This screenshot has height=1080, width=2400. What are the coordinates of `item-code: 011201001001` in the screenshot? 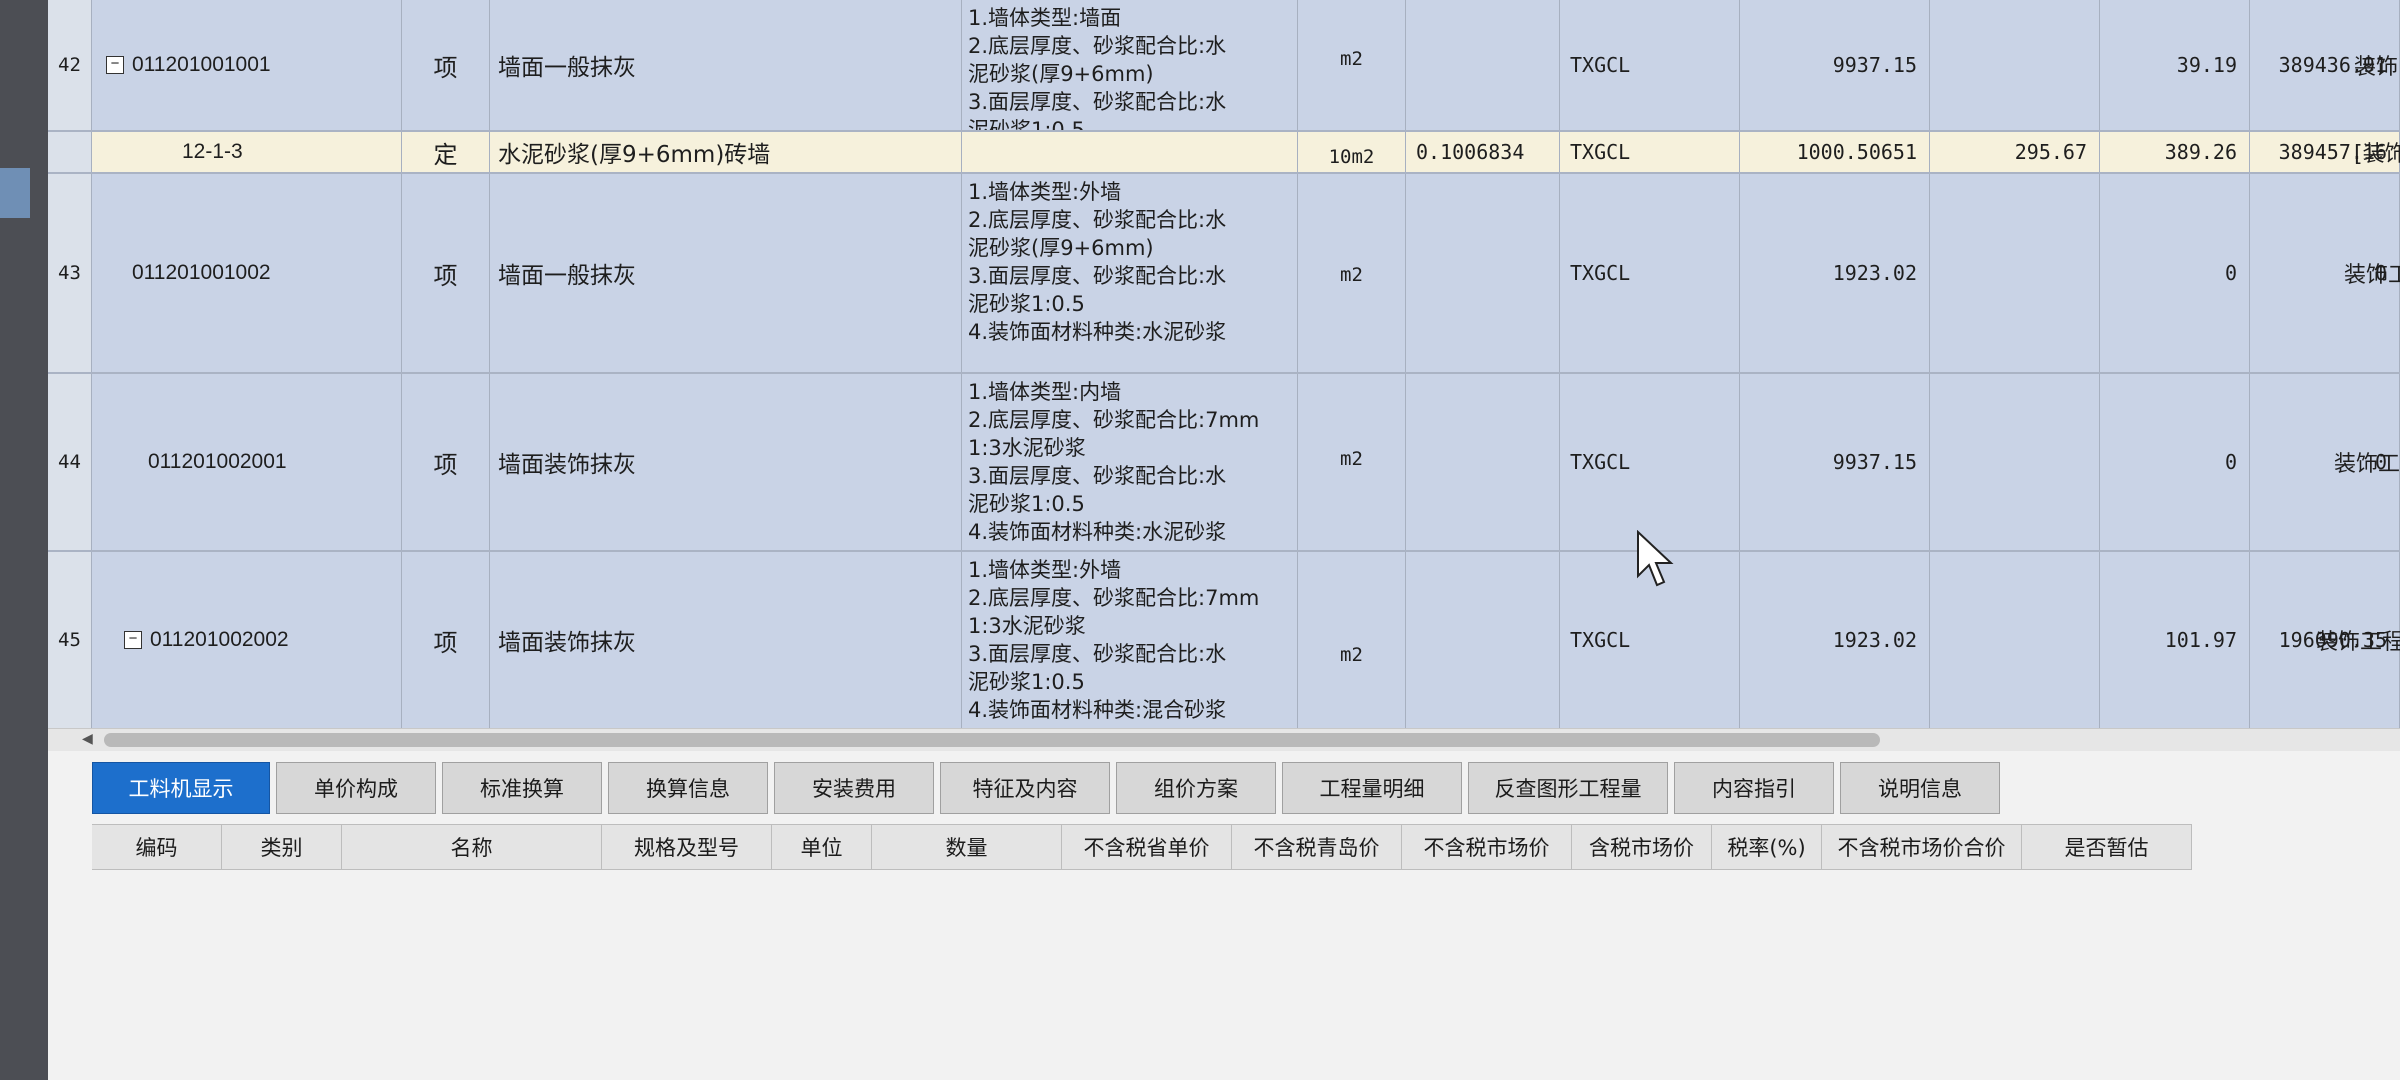 It's located at (201, 64).